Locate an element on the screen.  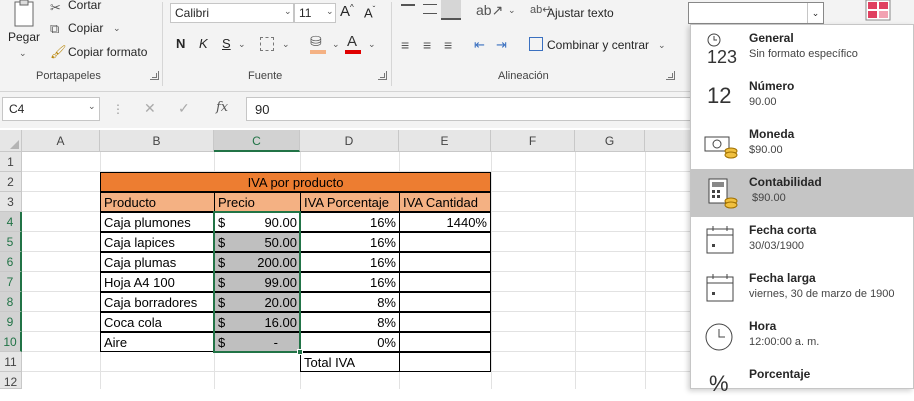
align-bottom-icon is located at coordinates (451, 10).